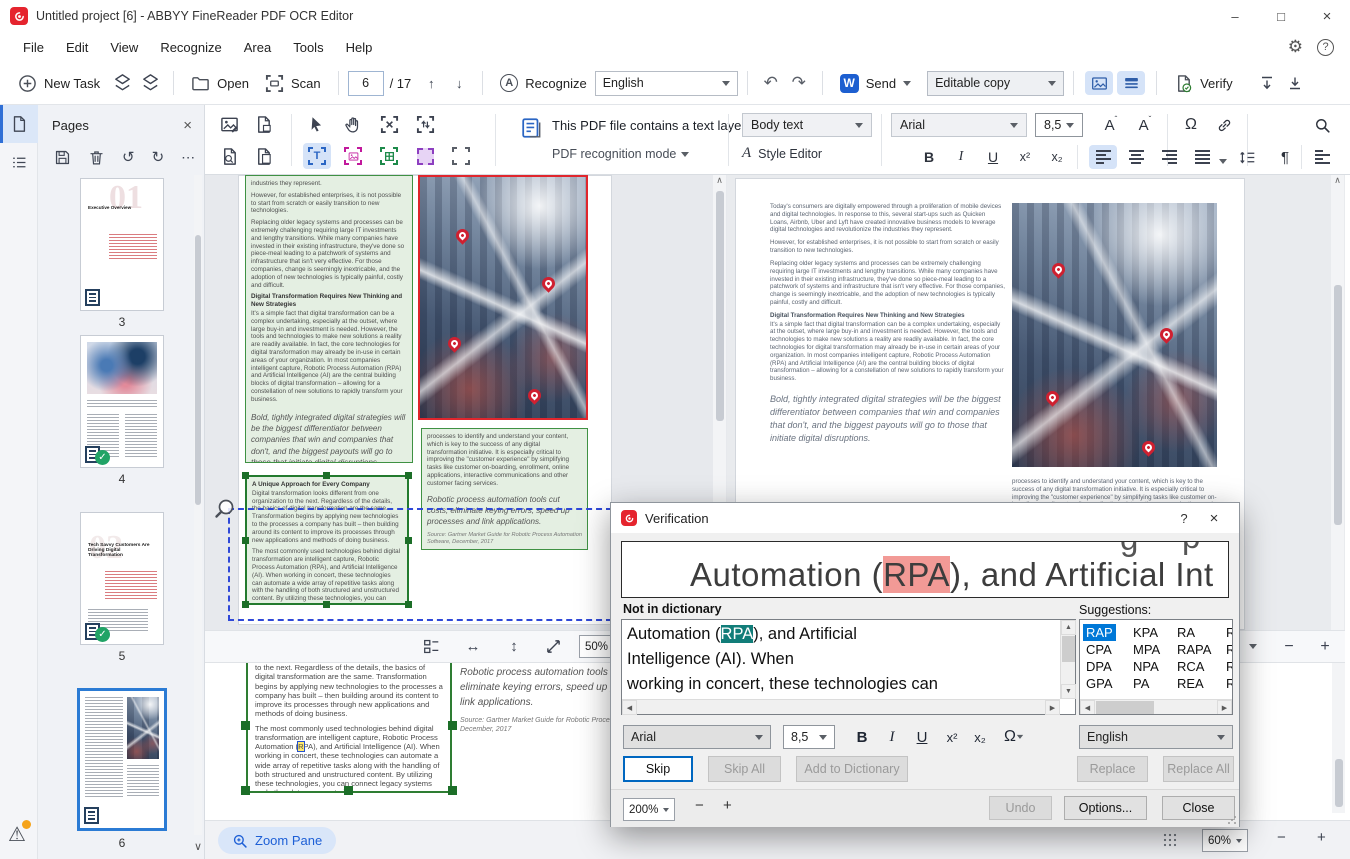 This screenshot has height=859, width=1350. Describe the element at coordinates (389, 124) in the screenshot. I see `delete-area-tool-icon` at that location.